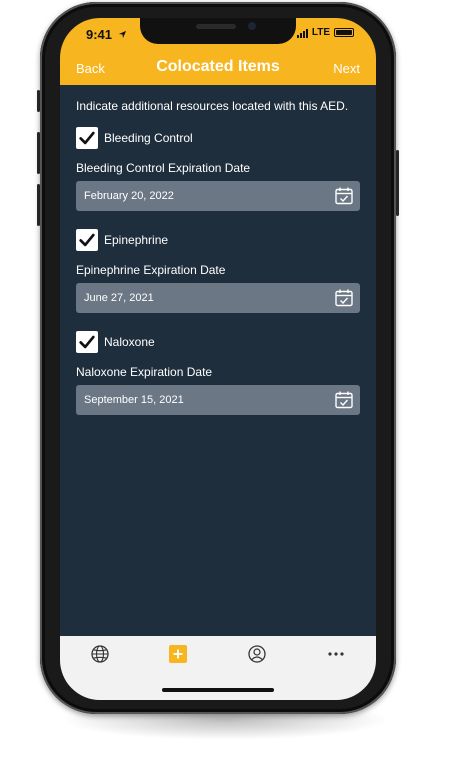 The height and width of the screenshot is (777, 450). What do you see at coordinates (320, 32) in the screenshot?
I see `network-type: LTE` at bounding box center [320, 32].